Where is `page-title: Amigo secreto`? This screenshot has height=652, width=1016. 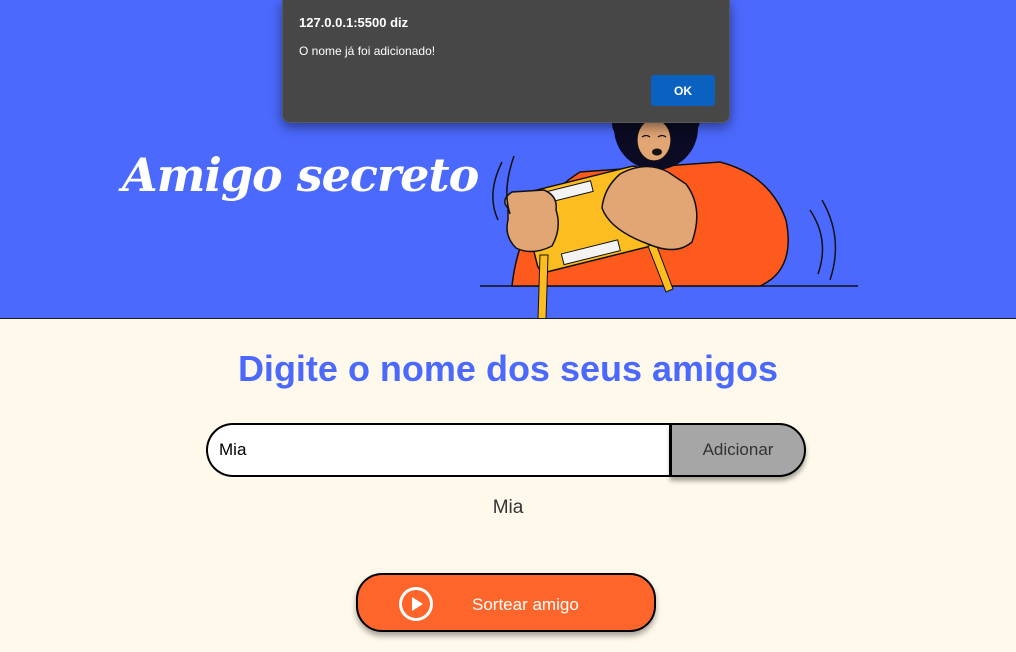 page-title: Amigo secreto is located at coordinates (300, 175).